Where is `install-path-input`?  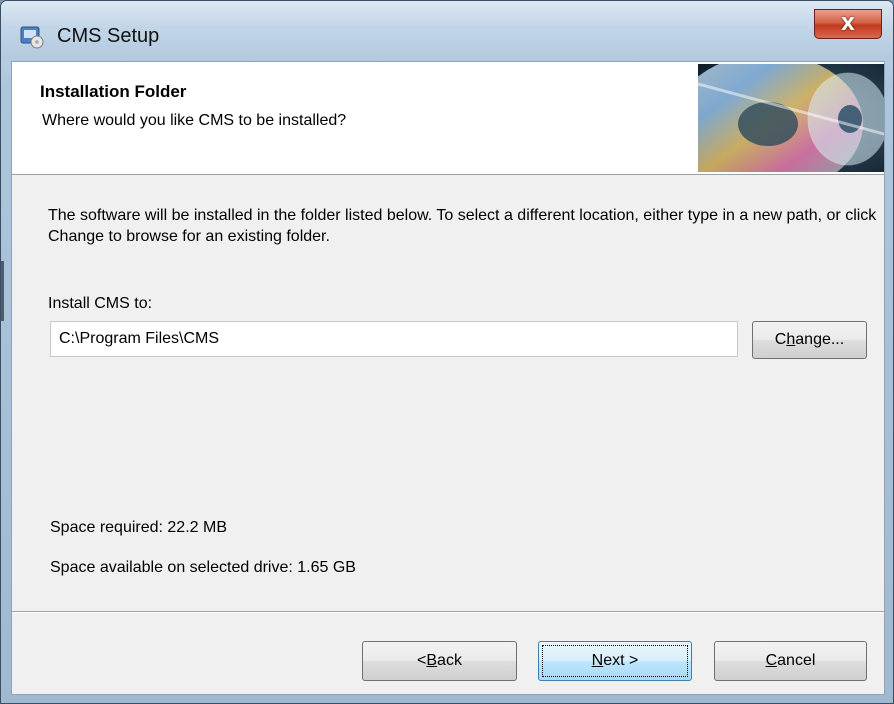 install-path-input is located at coordinates (394, 339).